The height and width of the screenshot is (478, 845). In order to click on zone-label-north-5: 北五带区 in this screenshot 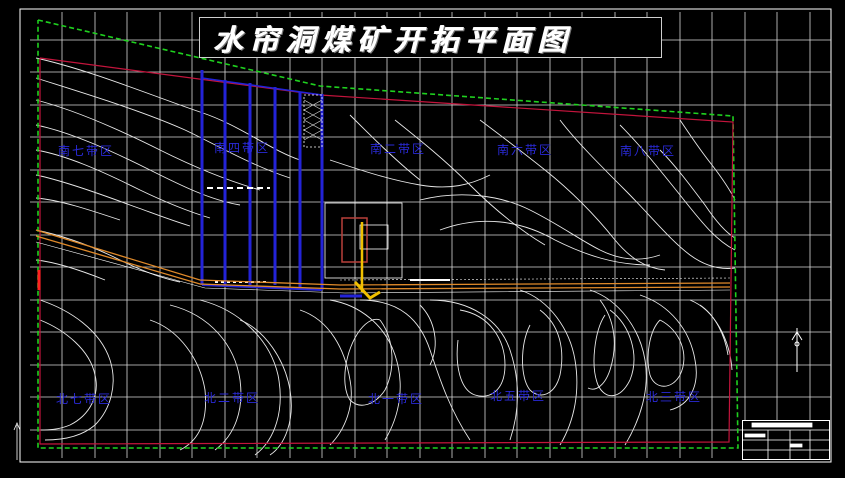, I will do `click(518, 396)`.